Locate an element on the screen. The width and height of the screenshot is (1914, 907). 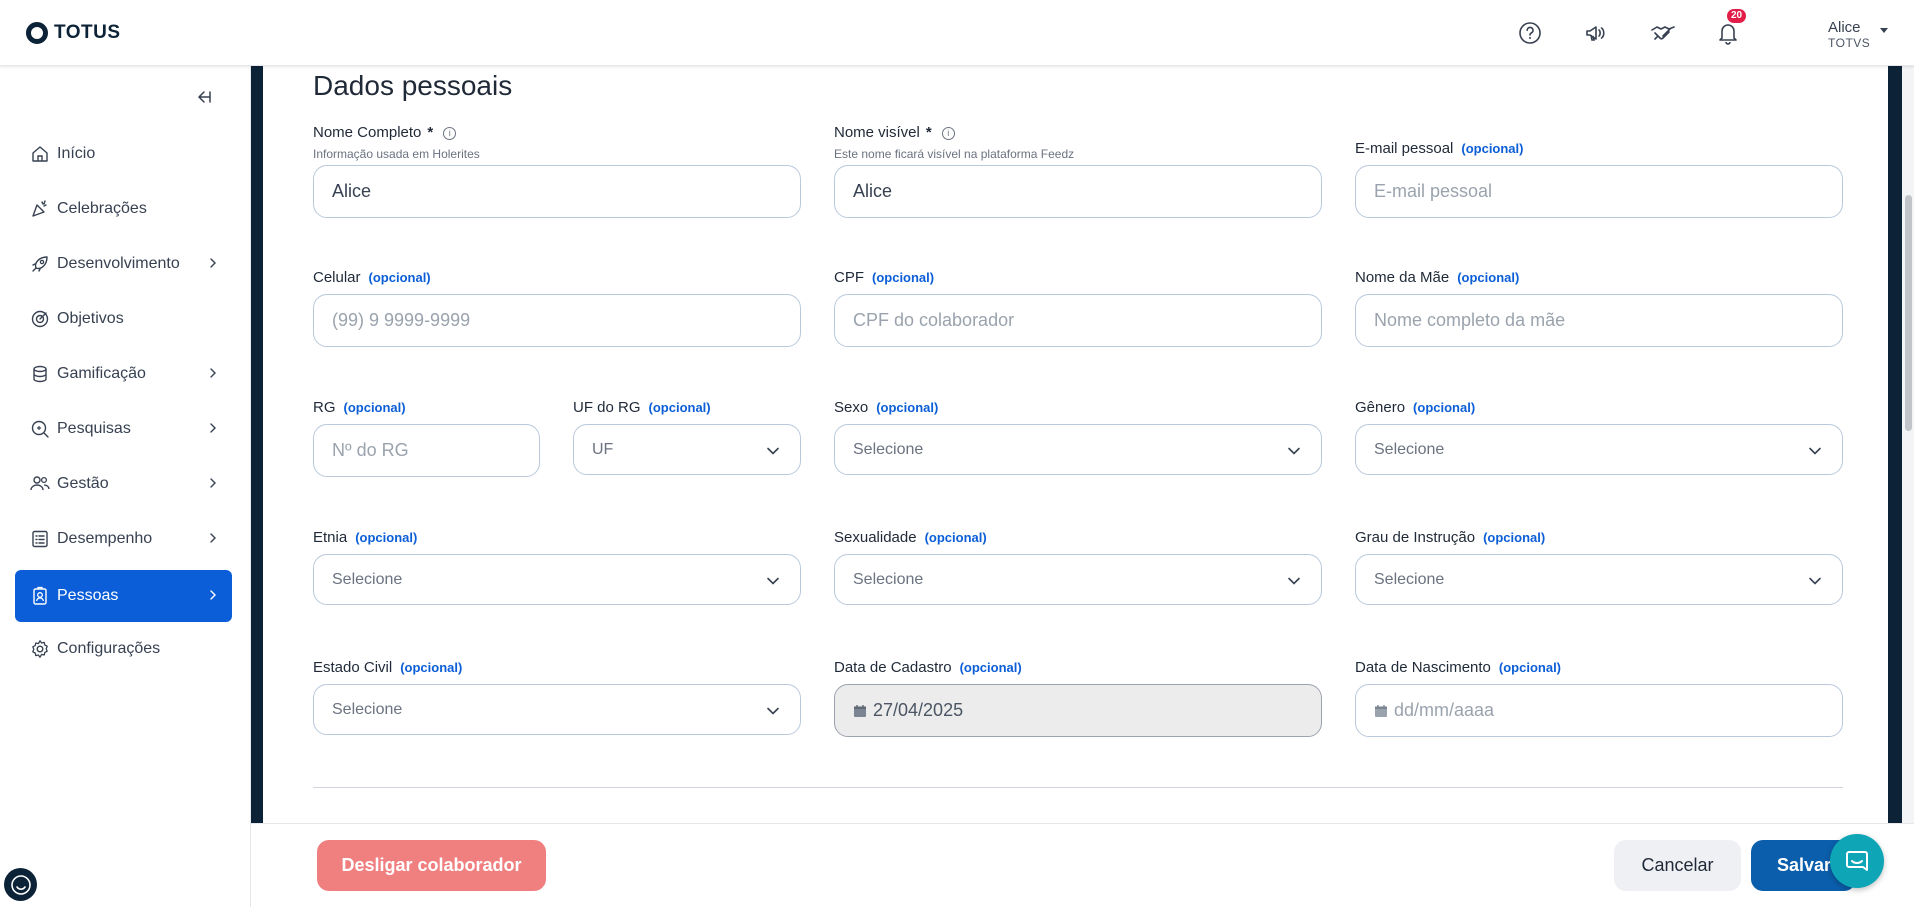
scrollbar-thumb is located at coordinates (1908, 313).